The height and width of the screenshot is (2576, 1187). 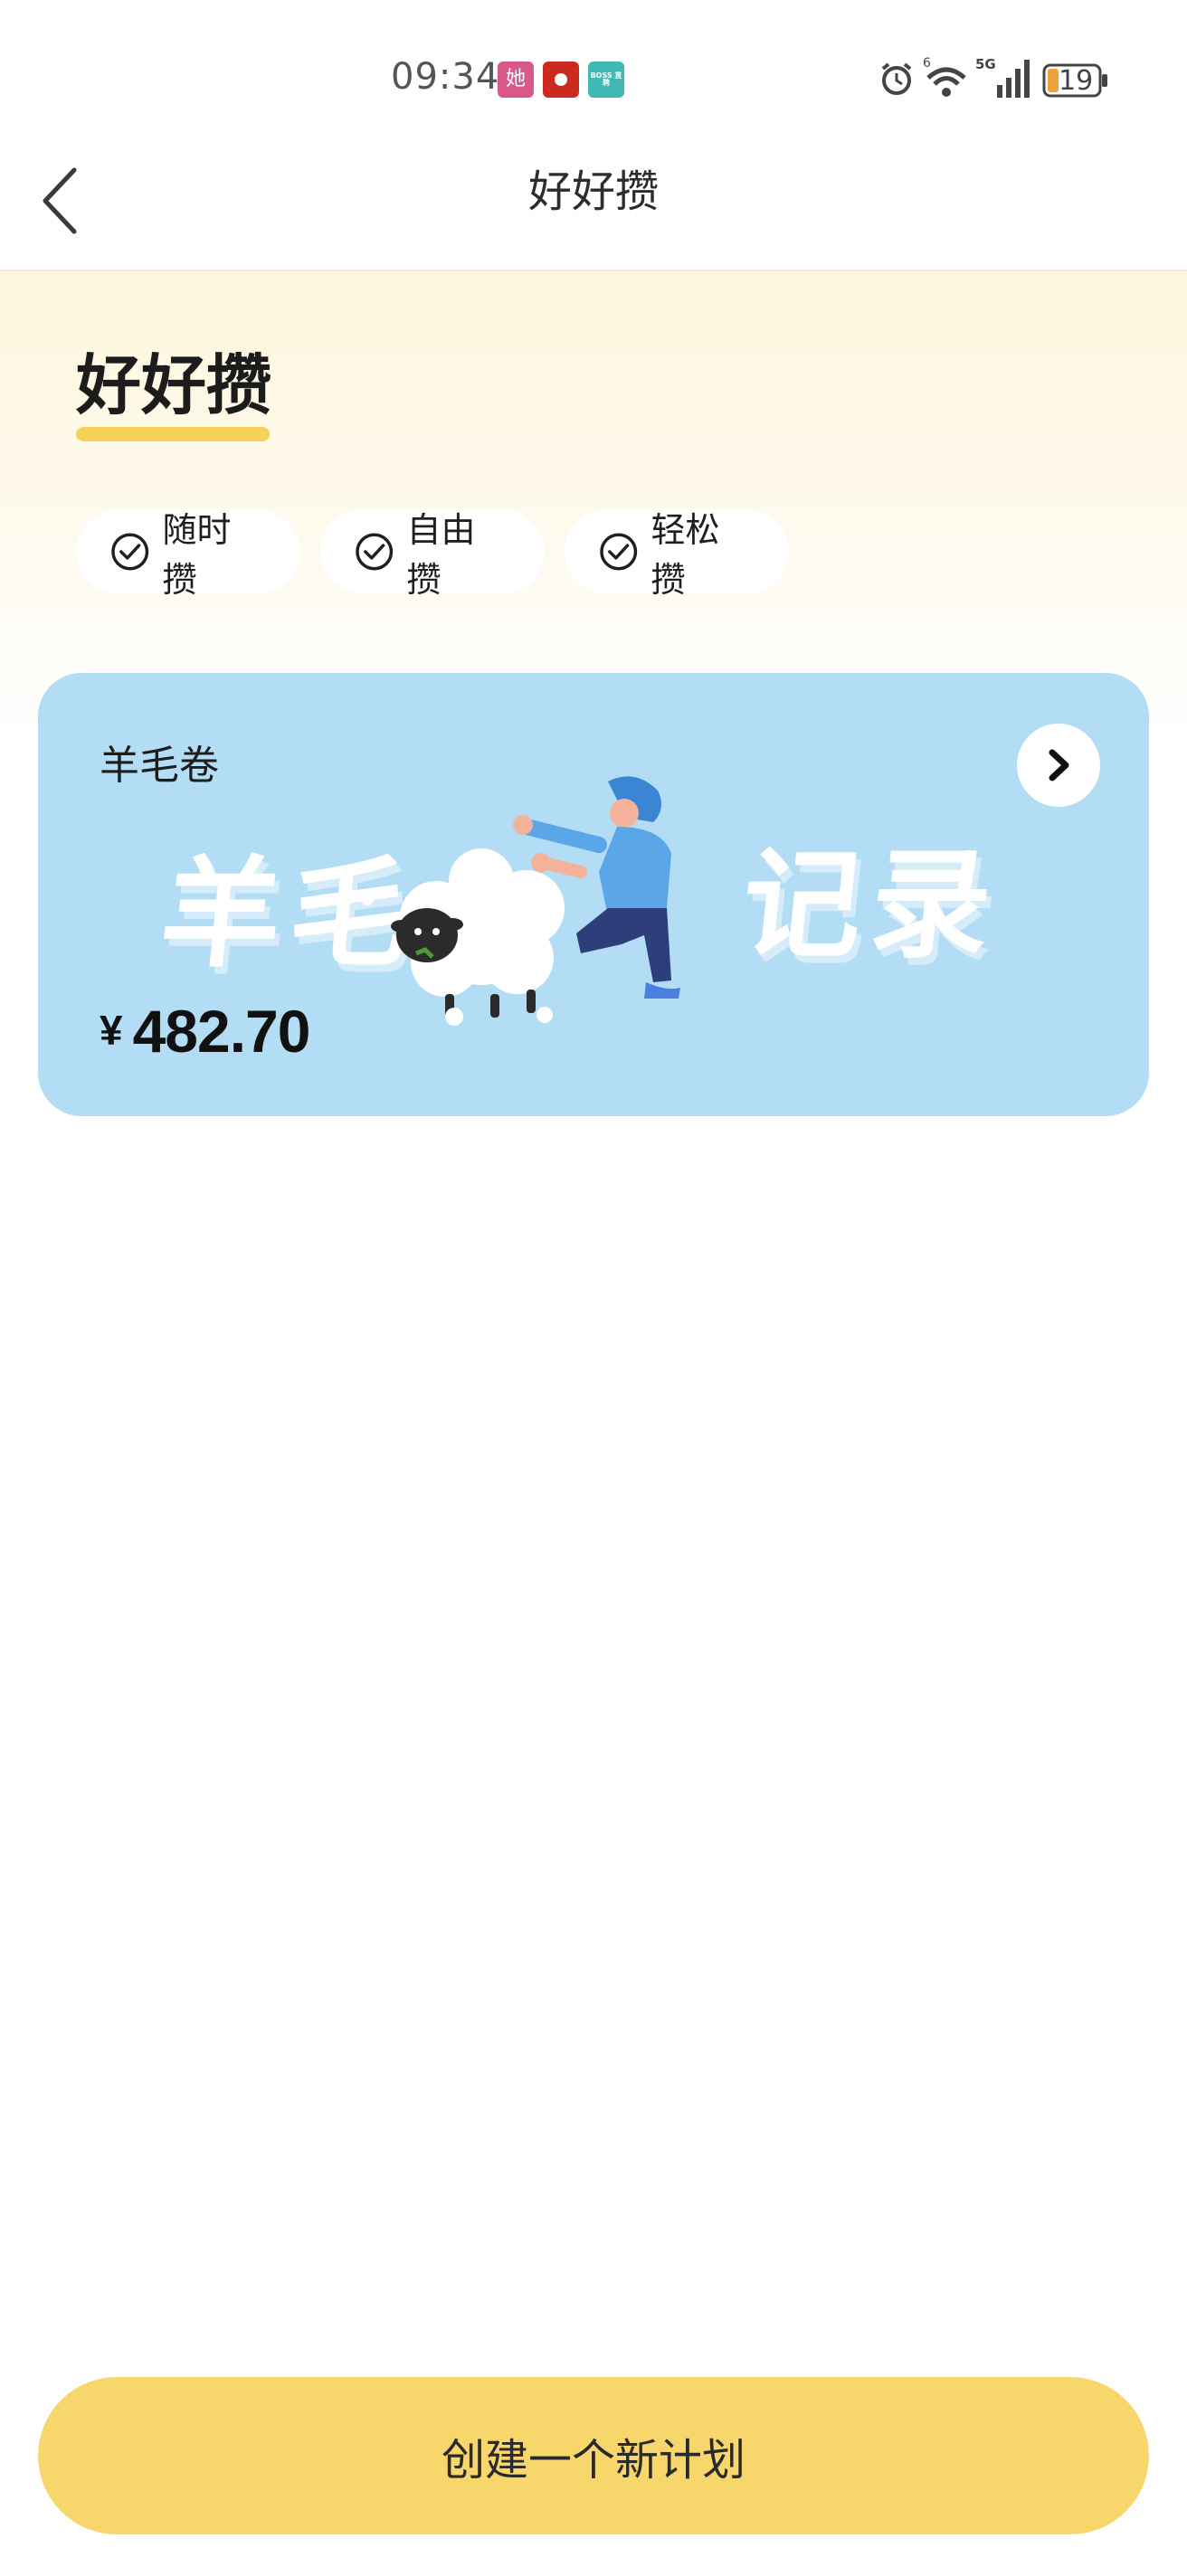 What do you see at coordinates (593, 2455) in the screenshot?
I see `create-new-plan-button: 创建一个新计划` at bounding box center [593, 2455].